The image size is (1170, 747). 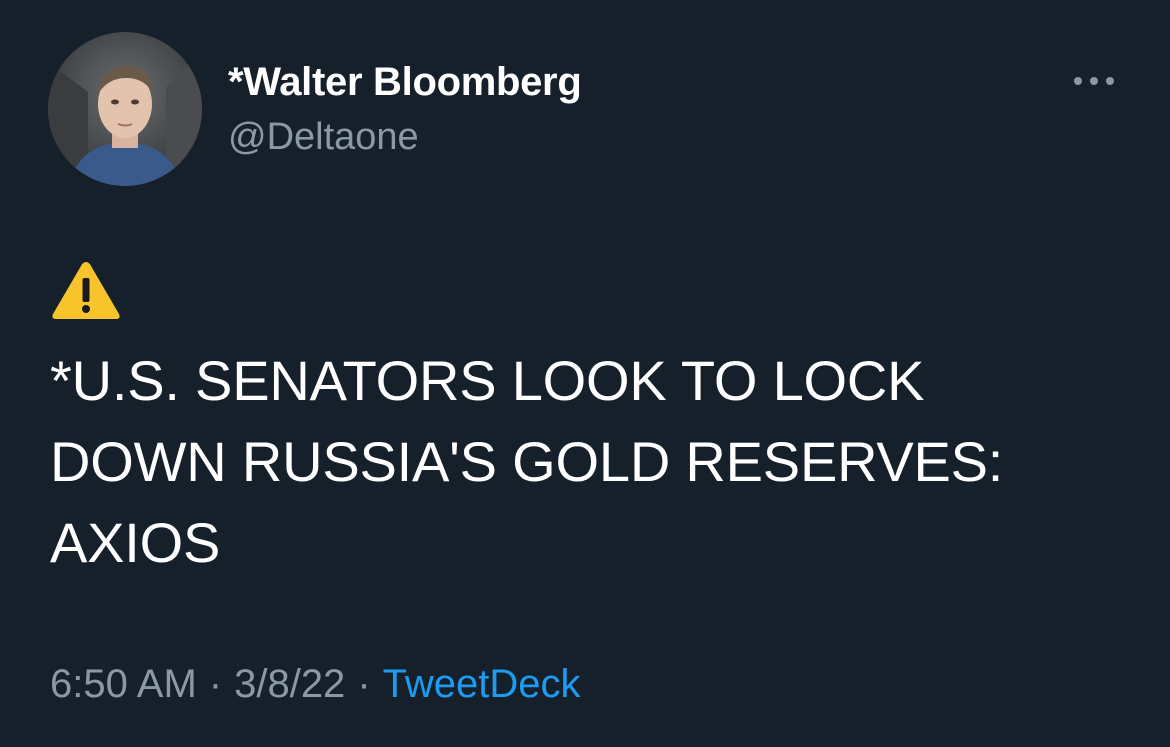 I want to click on warning-icon, so click(x=86, y=290).